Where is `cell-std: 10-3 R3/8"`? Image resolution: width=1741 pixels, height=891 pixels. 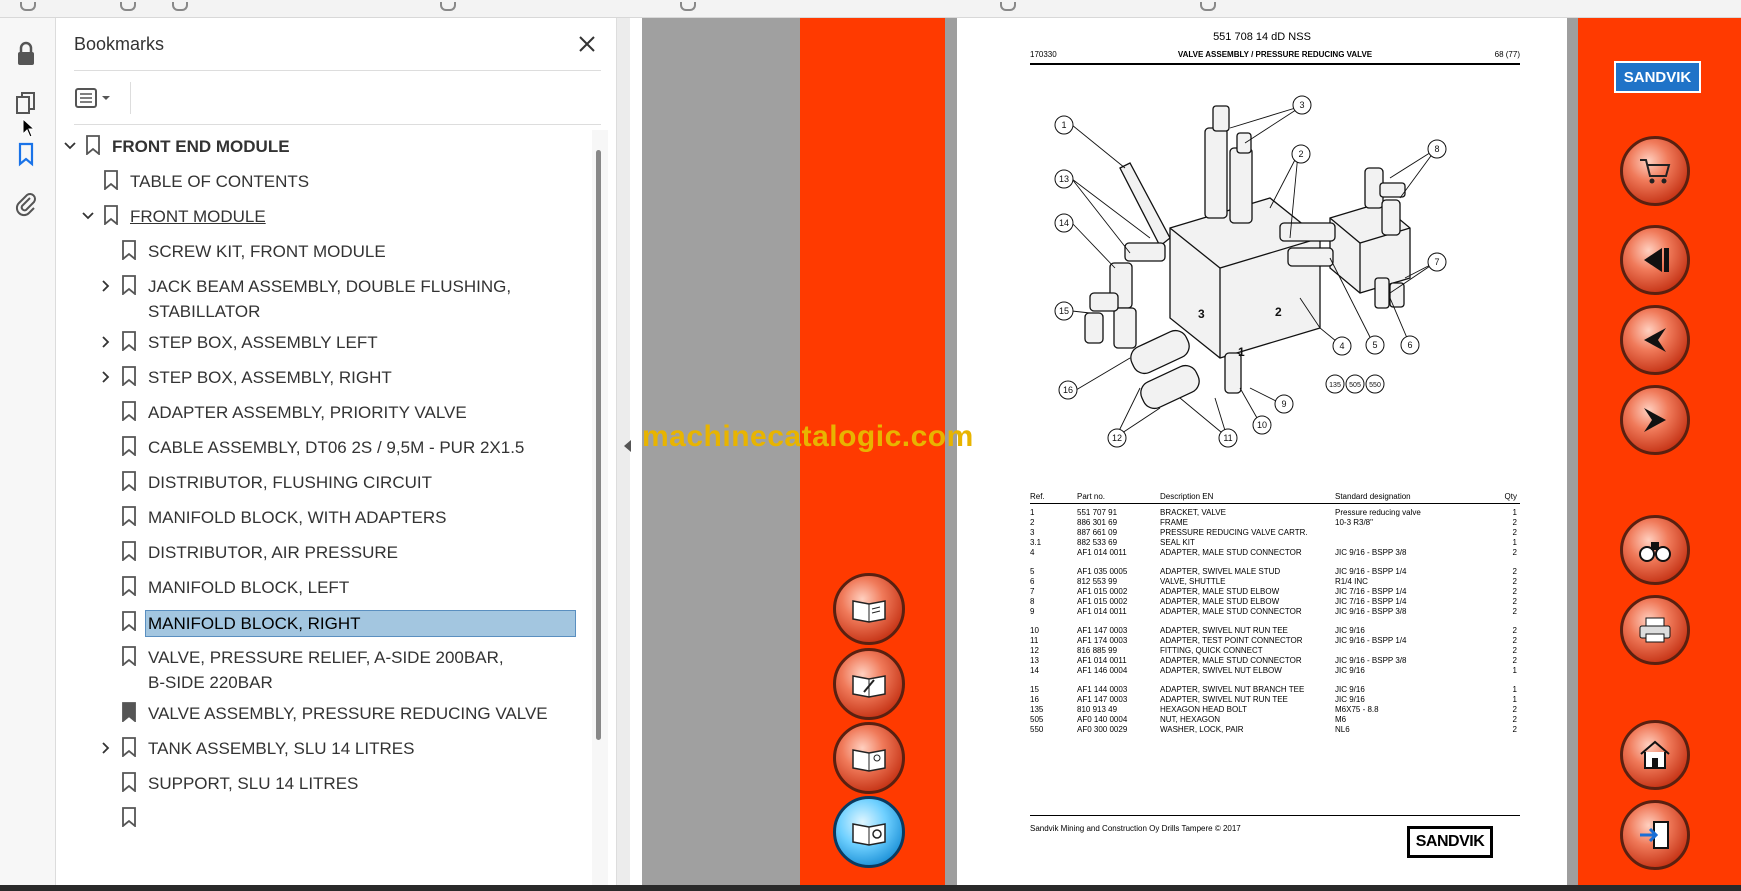
cell-std: 10-3 R3/8" is located at coordinates (1354, 522).